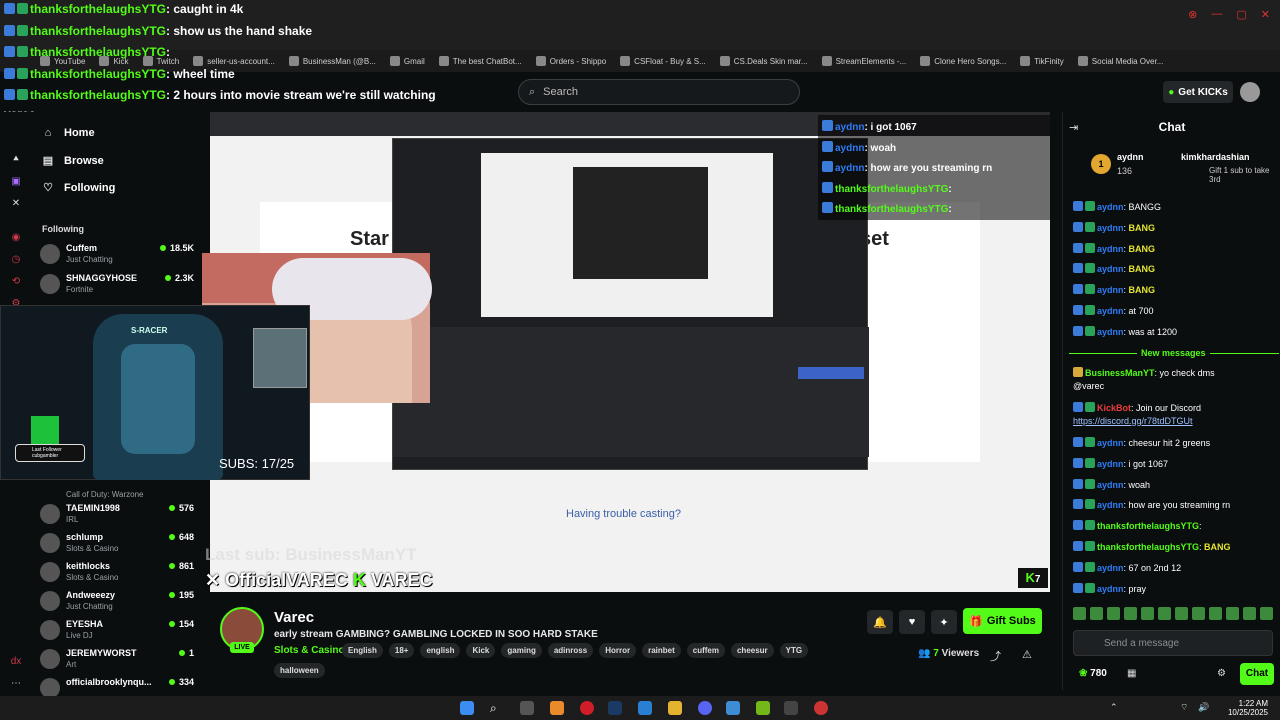 The width and height of the screenshot is (1280, 720). I want to click on sidebar-channel: Cuffem Just Chatting 18.5K, so click(120, 256).